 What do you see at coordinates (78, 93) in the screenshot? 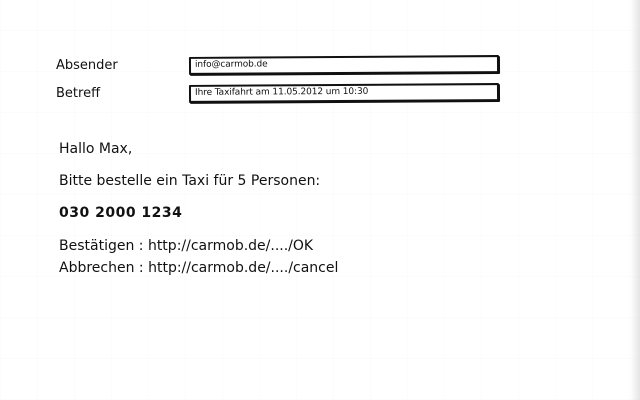
I see `subject-label: Betreff` at bounding box center [78, 93].